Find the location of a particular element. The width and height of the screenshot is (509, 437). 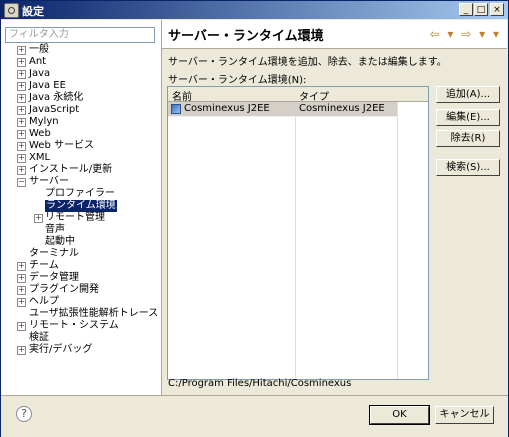

tree-item-ant: + Ant is located at coordinates (31, 62).